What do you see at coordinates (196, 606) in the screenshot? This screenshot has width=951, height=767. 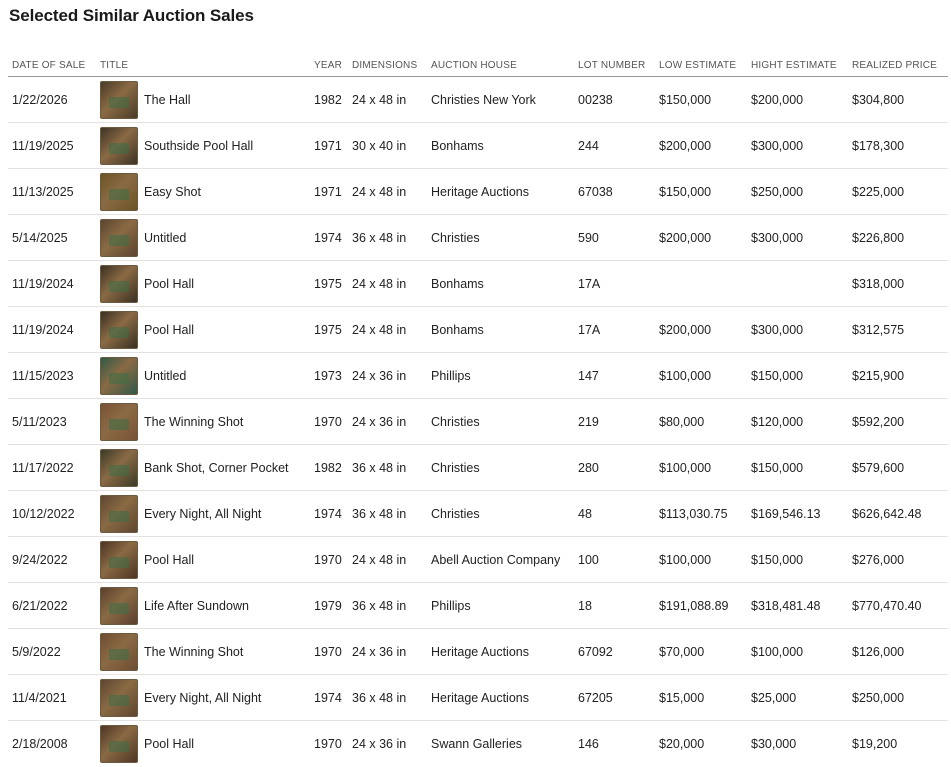 I see `artwork-title-link: Life After Sundown` at bounding box center [196, 606].